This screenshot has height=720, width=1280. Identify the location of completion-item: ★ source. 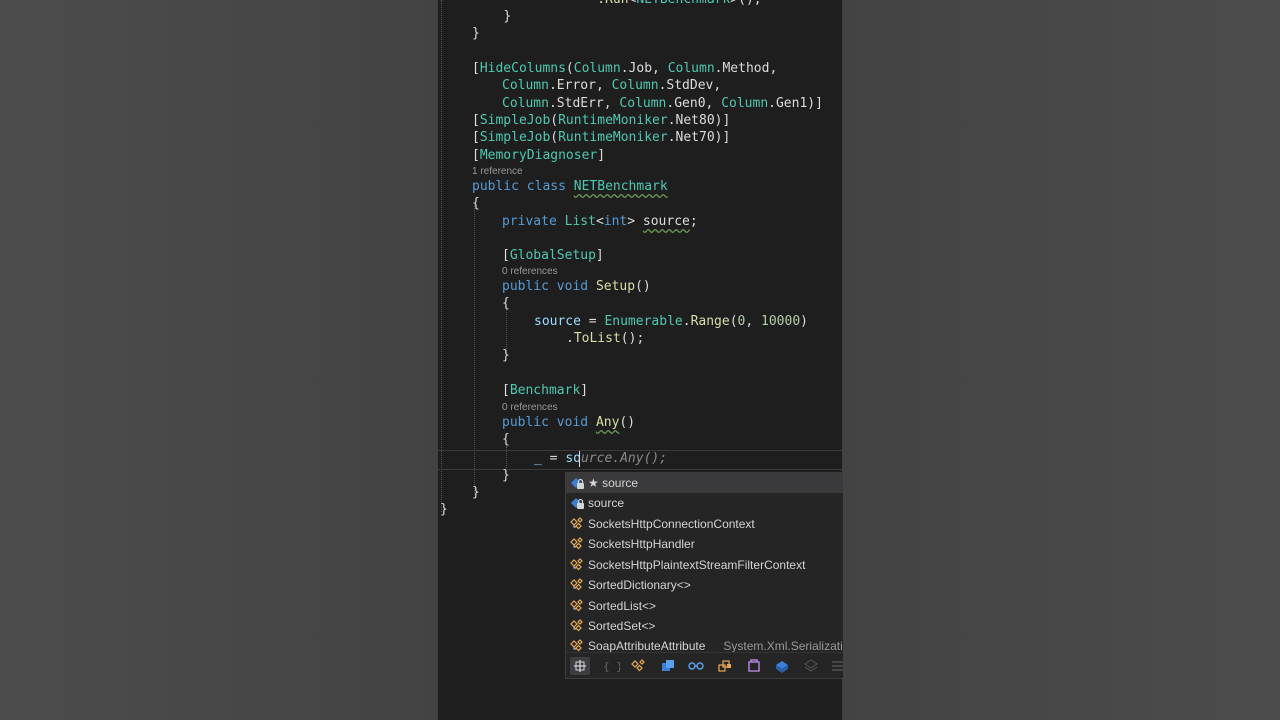
(704, 483).